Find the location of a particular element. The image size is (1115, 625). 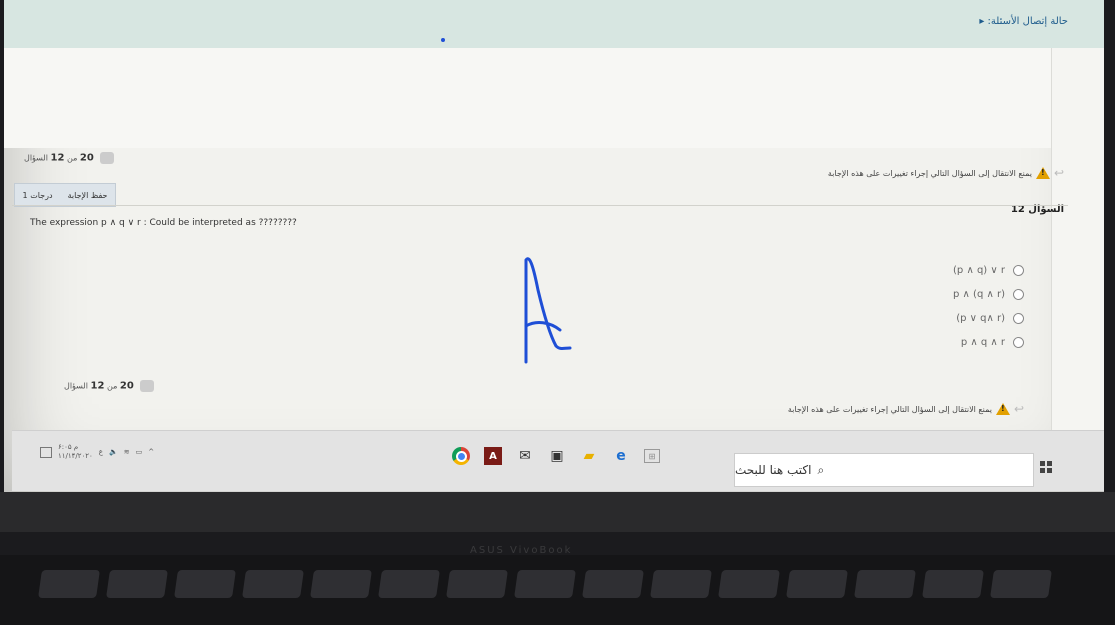

clock: ۶:۰۵ م ۱۱/۱۴/۲۰۲۰ is located at coordinates (75, 452).